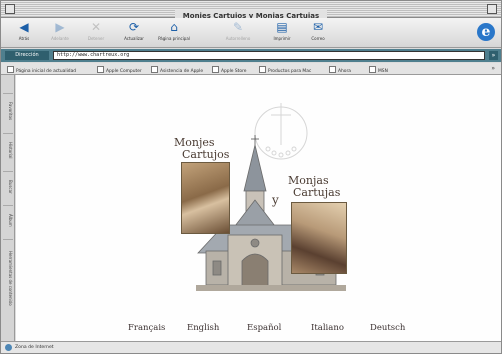  I want to click on home-label: Página principal, so click(174, 38).